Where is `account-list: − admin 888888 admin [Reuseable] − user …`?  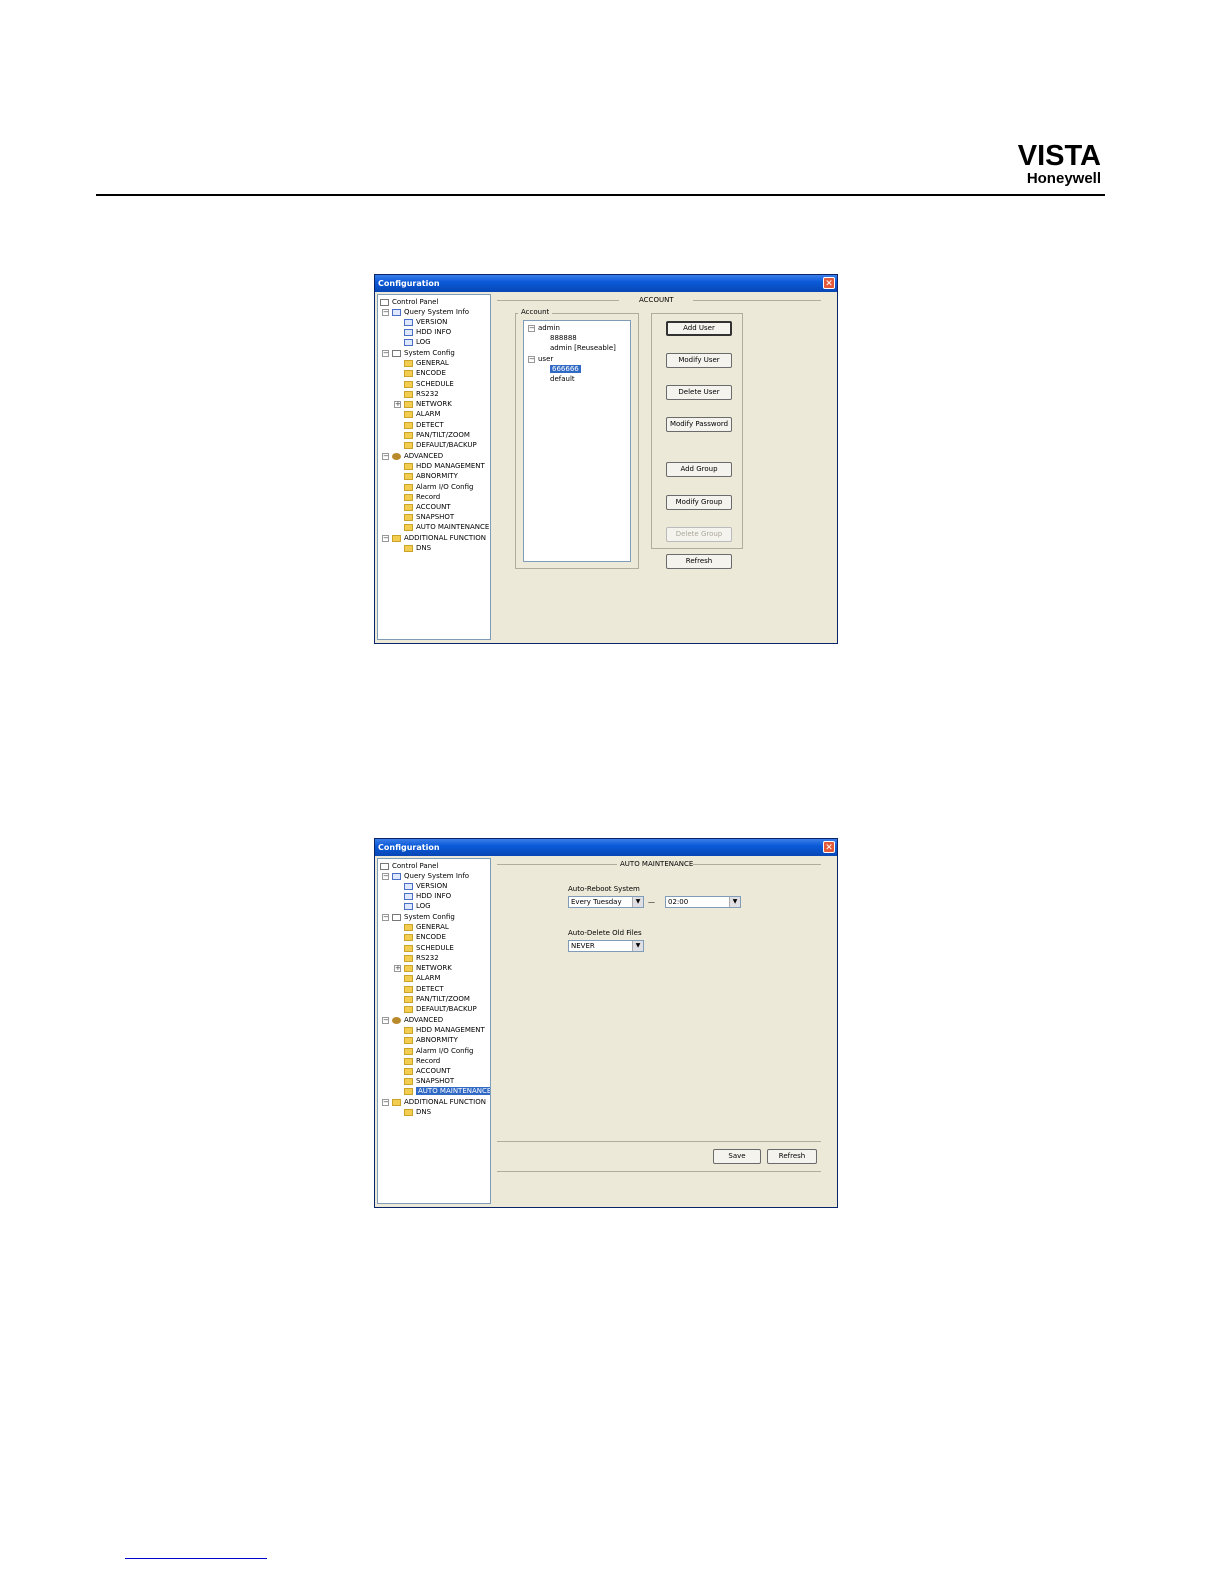
account-list: − admin 888888 admin [Reuseable] − user … is located at coordinates (577, 441).